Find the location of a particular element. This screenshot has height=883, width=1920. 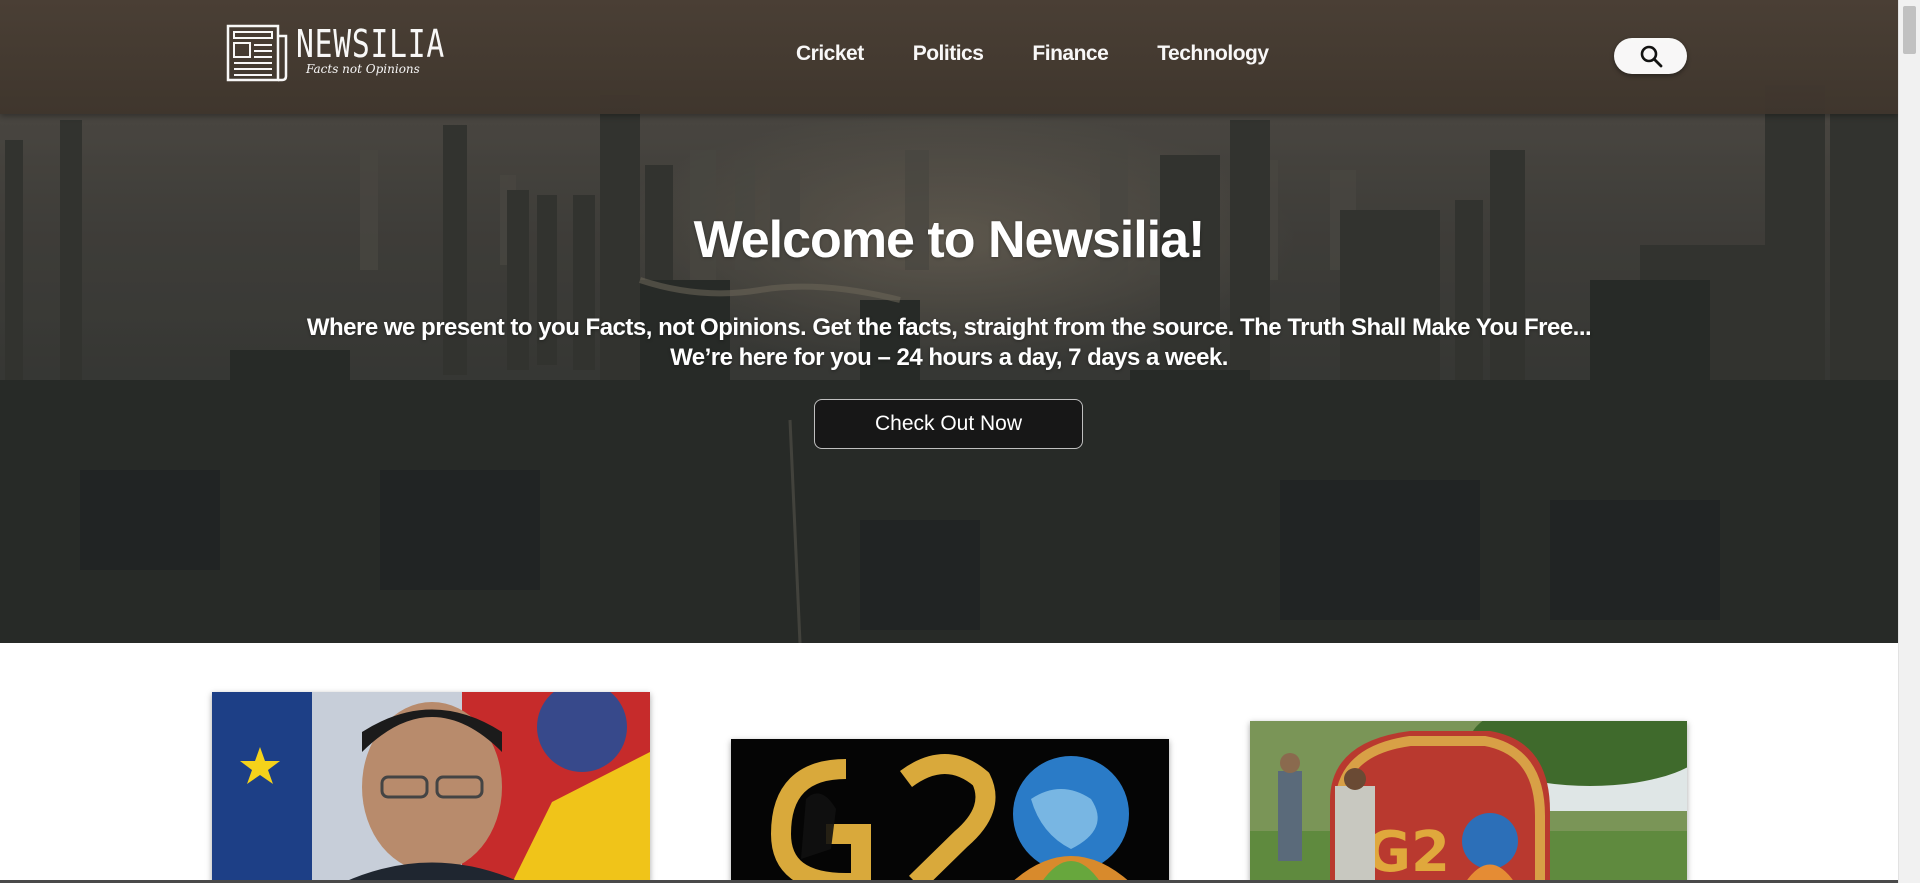

politician-portrait-image is located at coordinates (431, 787).